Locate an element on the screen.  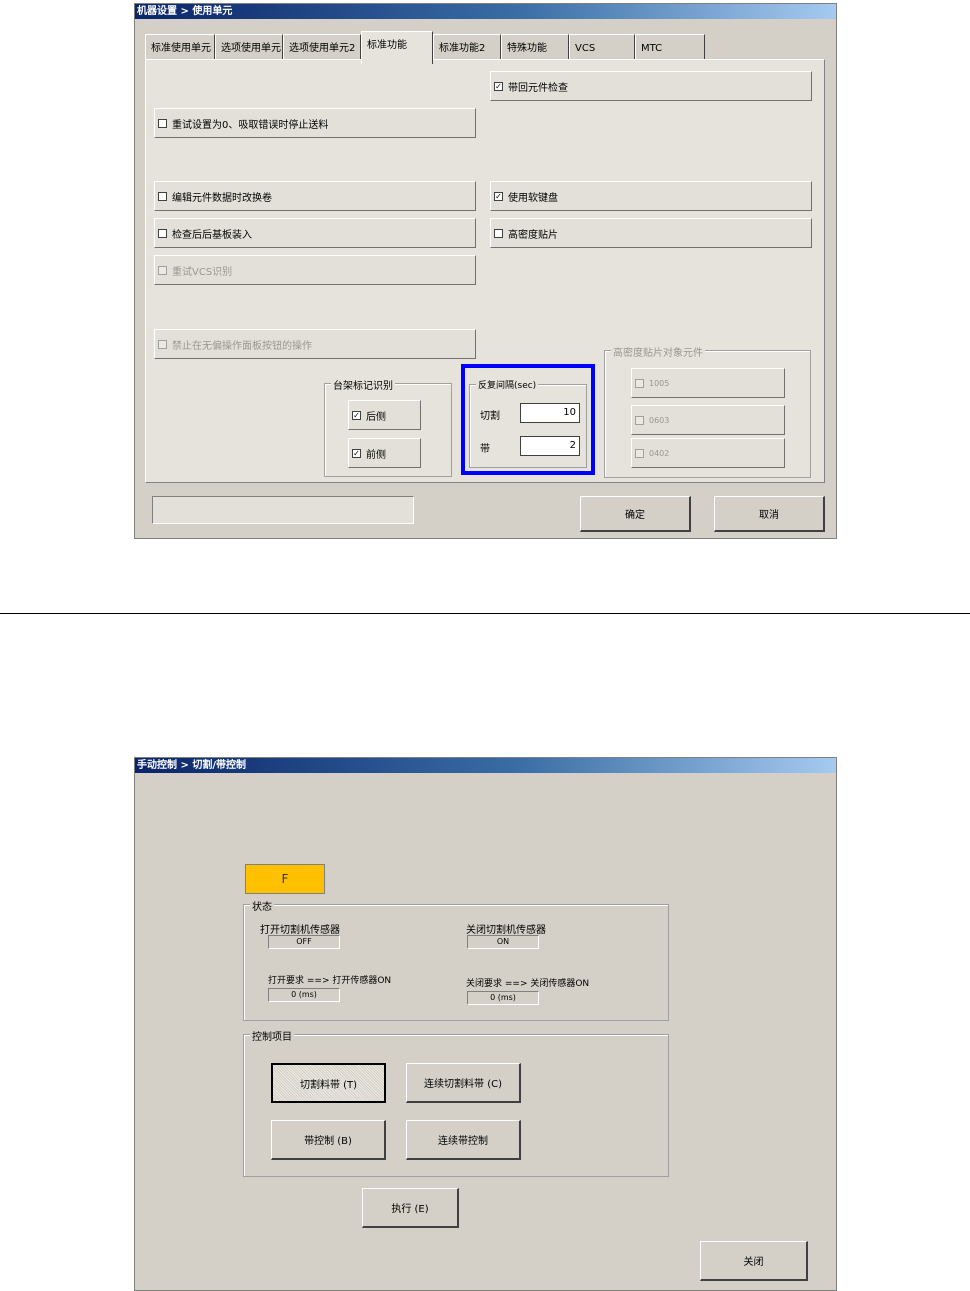
repeat-interval-group: 反复间隔(sec) 切割 10 带 2 is located at coordinates (528, 423).